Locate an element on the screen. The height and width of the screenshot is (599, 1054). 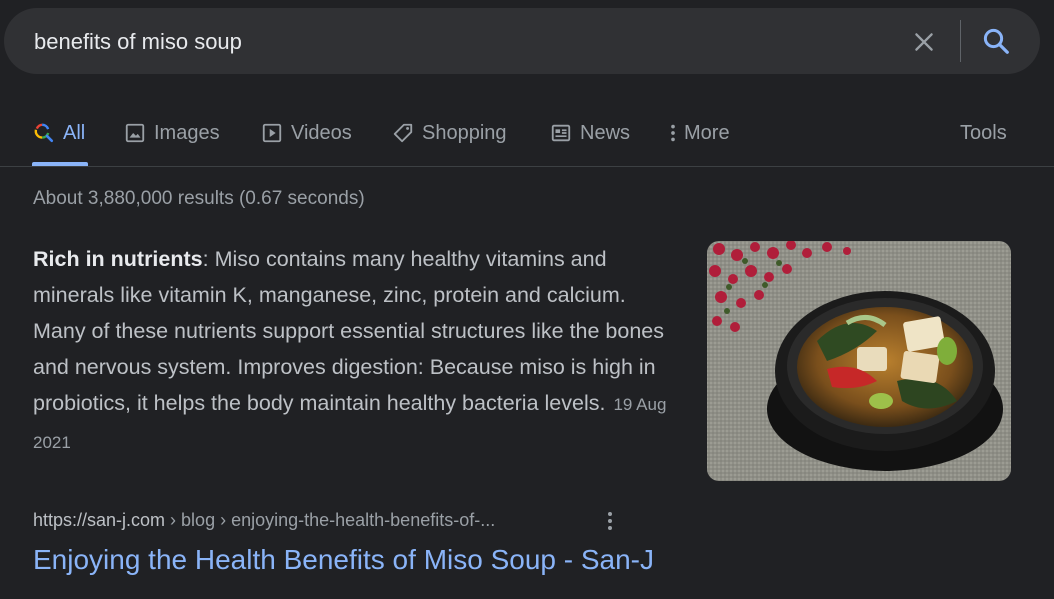
google-search-icon is located at coordinates (44, 133).